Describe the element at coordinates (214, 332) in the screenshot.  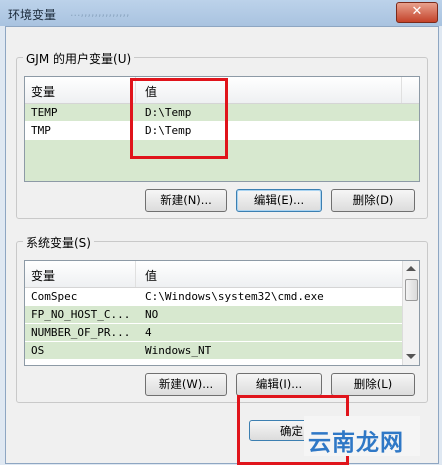
I see `list-item: NUMBER_OF_PR... 4` at that location.